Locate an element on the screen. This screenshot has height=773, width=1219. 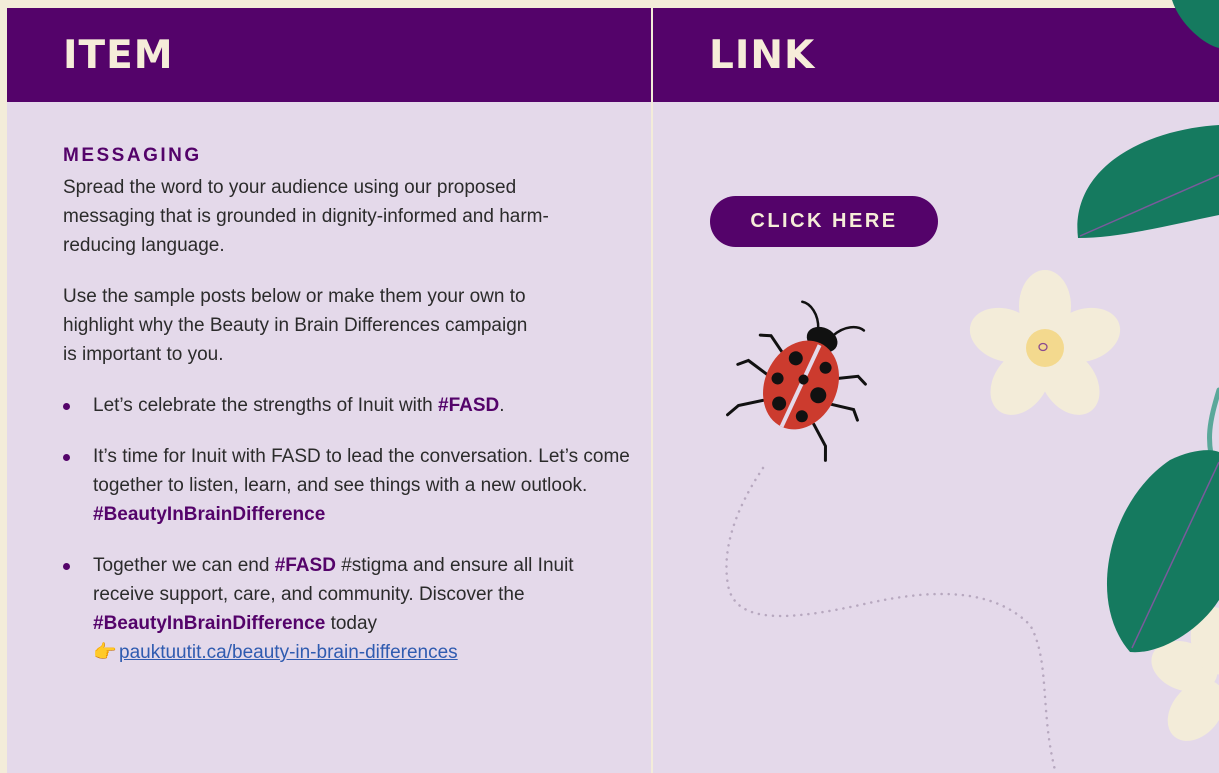
flower-icon is located at coordinates (1045, 342).